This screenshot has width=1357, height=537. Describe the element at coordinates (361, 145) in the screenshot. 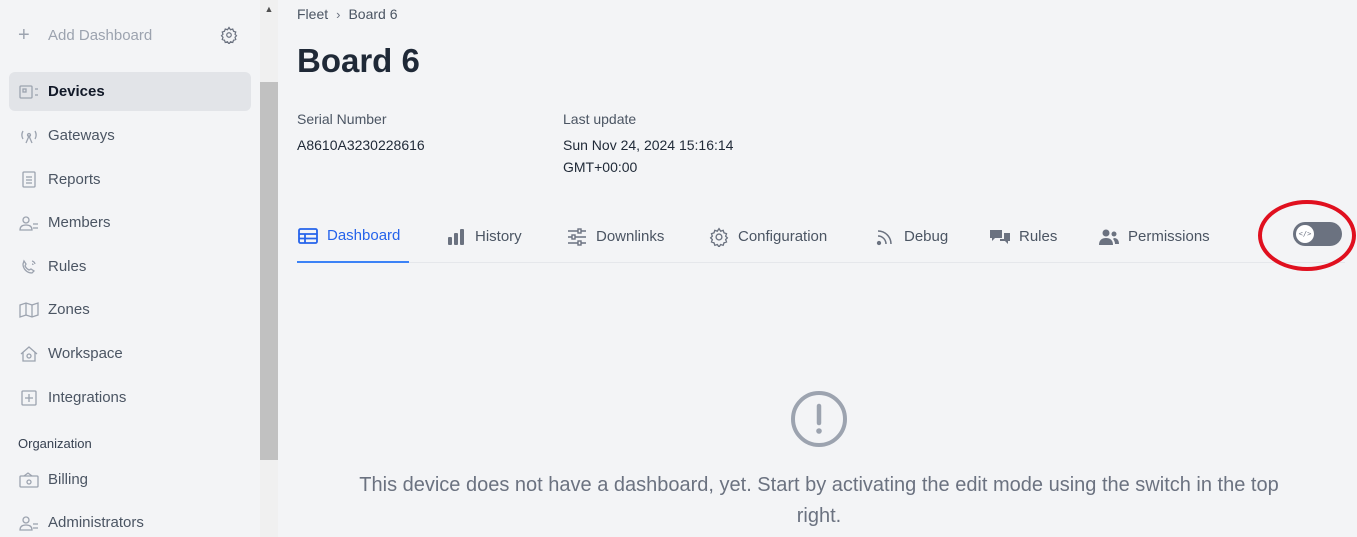

I see `serial-number-value: A8610A3230228616` at that location.